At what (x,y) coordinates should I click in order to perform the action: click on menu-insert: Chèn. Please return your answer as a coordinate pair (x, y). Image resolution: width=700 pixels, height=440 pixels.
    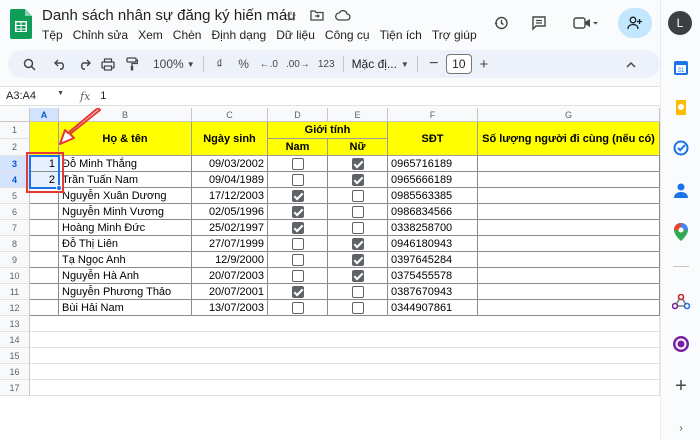
    Looking at the image, I should click on (190, 35).